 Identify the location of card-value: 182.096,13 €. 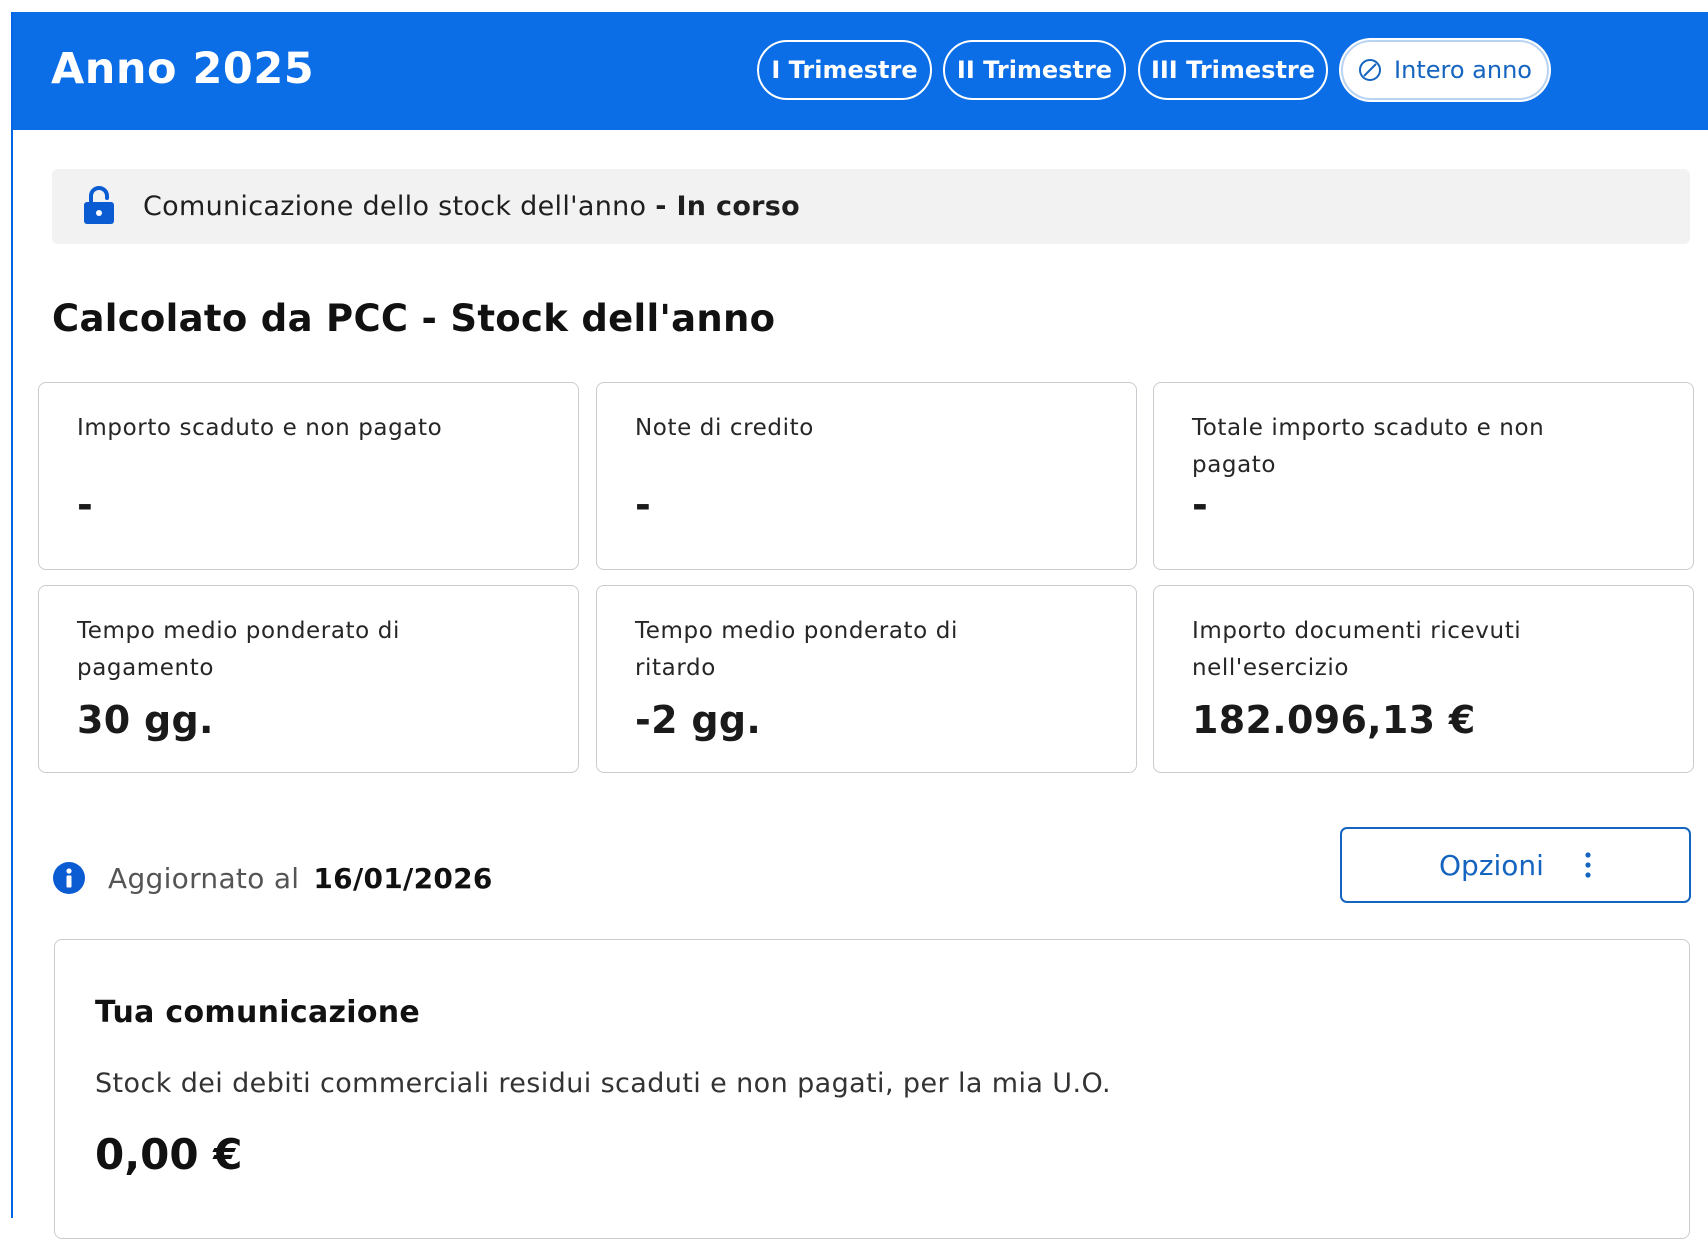
(1334, 720).